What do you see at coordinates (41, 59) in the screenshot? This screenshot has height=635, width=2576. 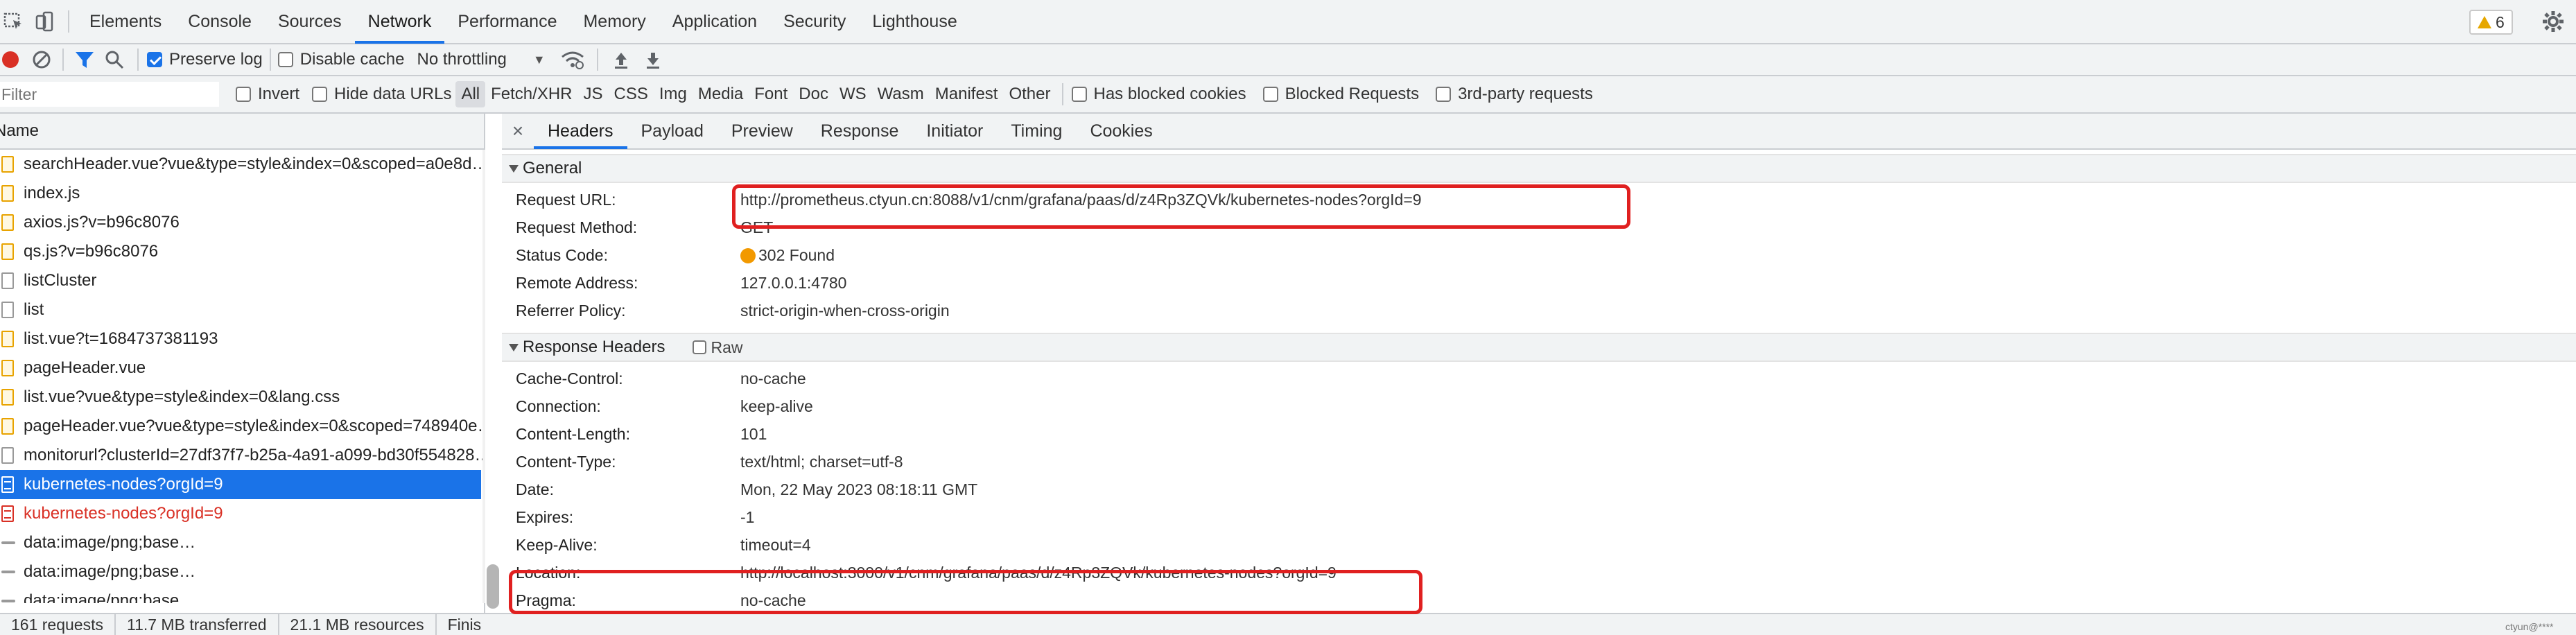 I see `clear-icon` at bounding box center [41, 59].